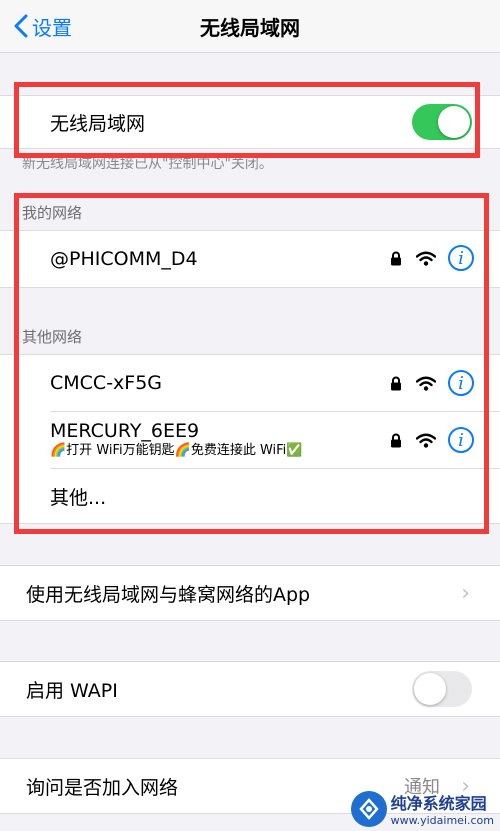 The width and height of the screenshot is (500, 831). I want to click on watermark-url: www.yidaimei.com, so click(442, 820).